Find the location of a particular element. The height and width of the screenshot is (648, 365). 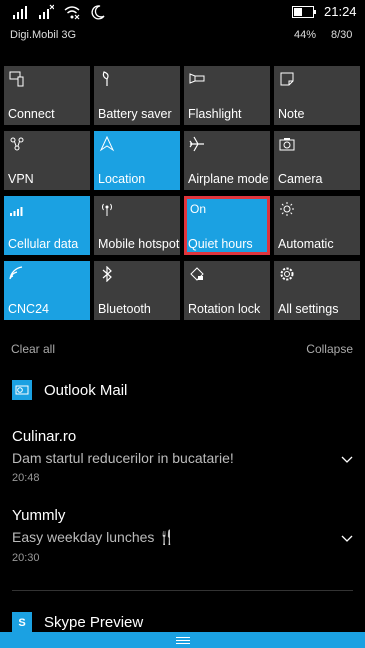

carrier-name: Digi.Mobil 3G is located at coordinates (43, 35).